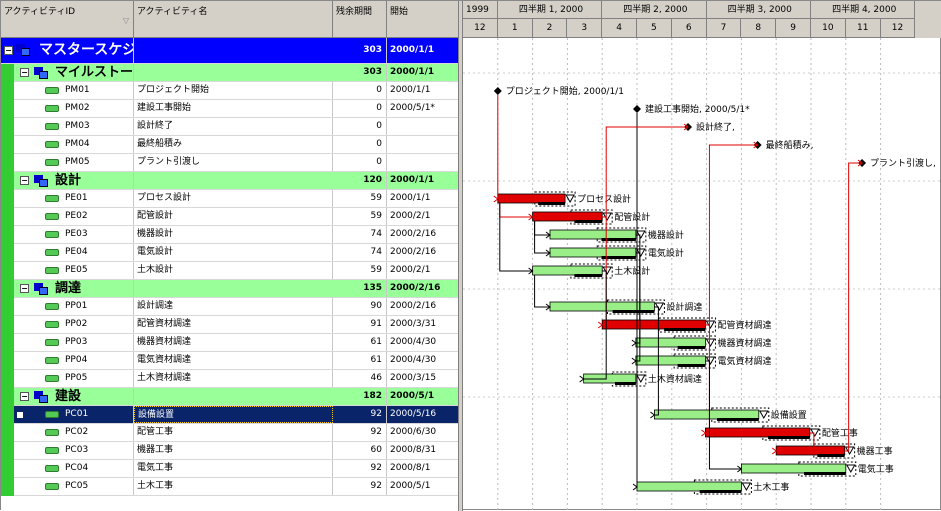 The height and width of the screenshot is (511, 941). Describe the element at coordinates (229, 379) in the screenshot. I see `table-row: PP05 土木資材調達 46 2000/3/15` at that location.